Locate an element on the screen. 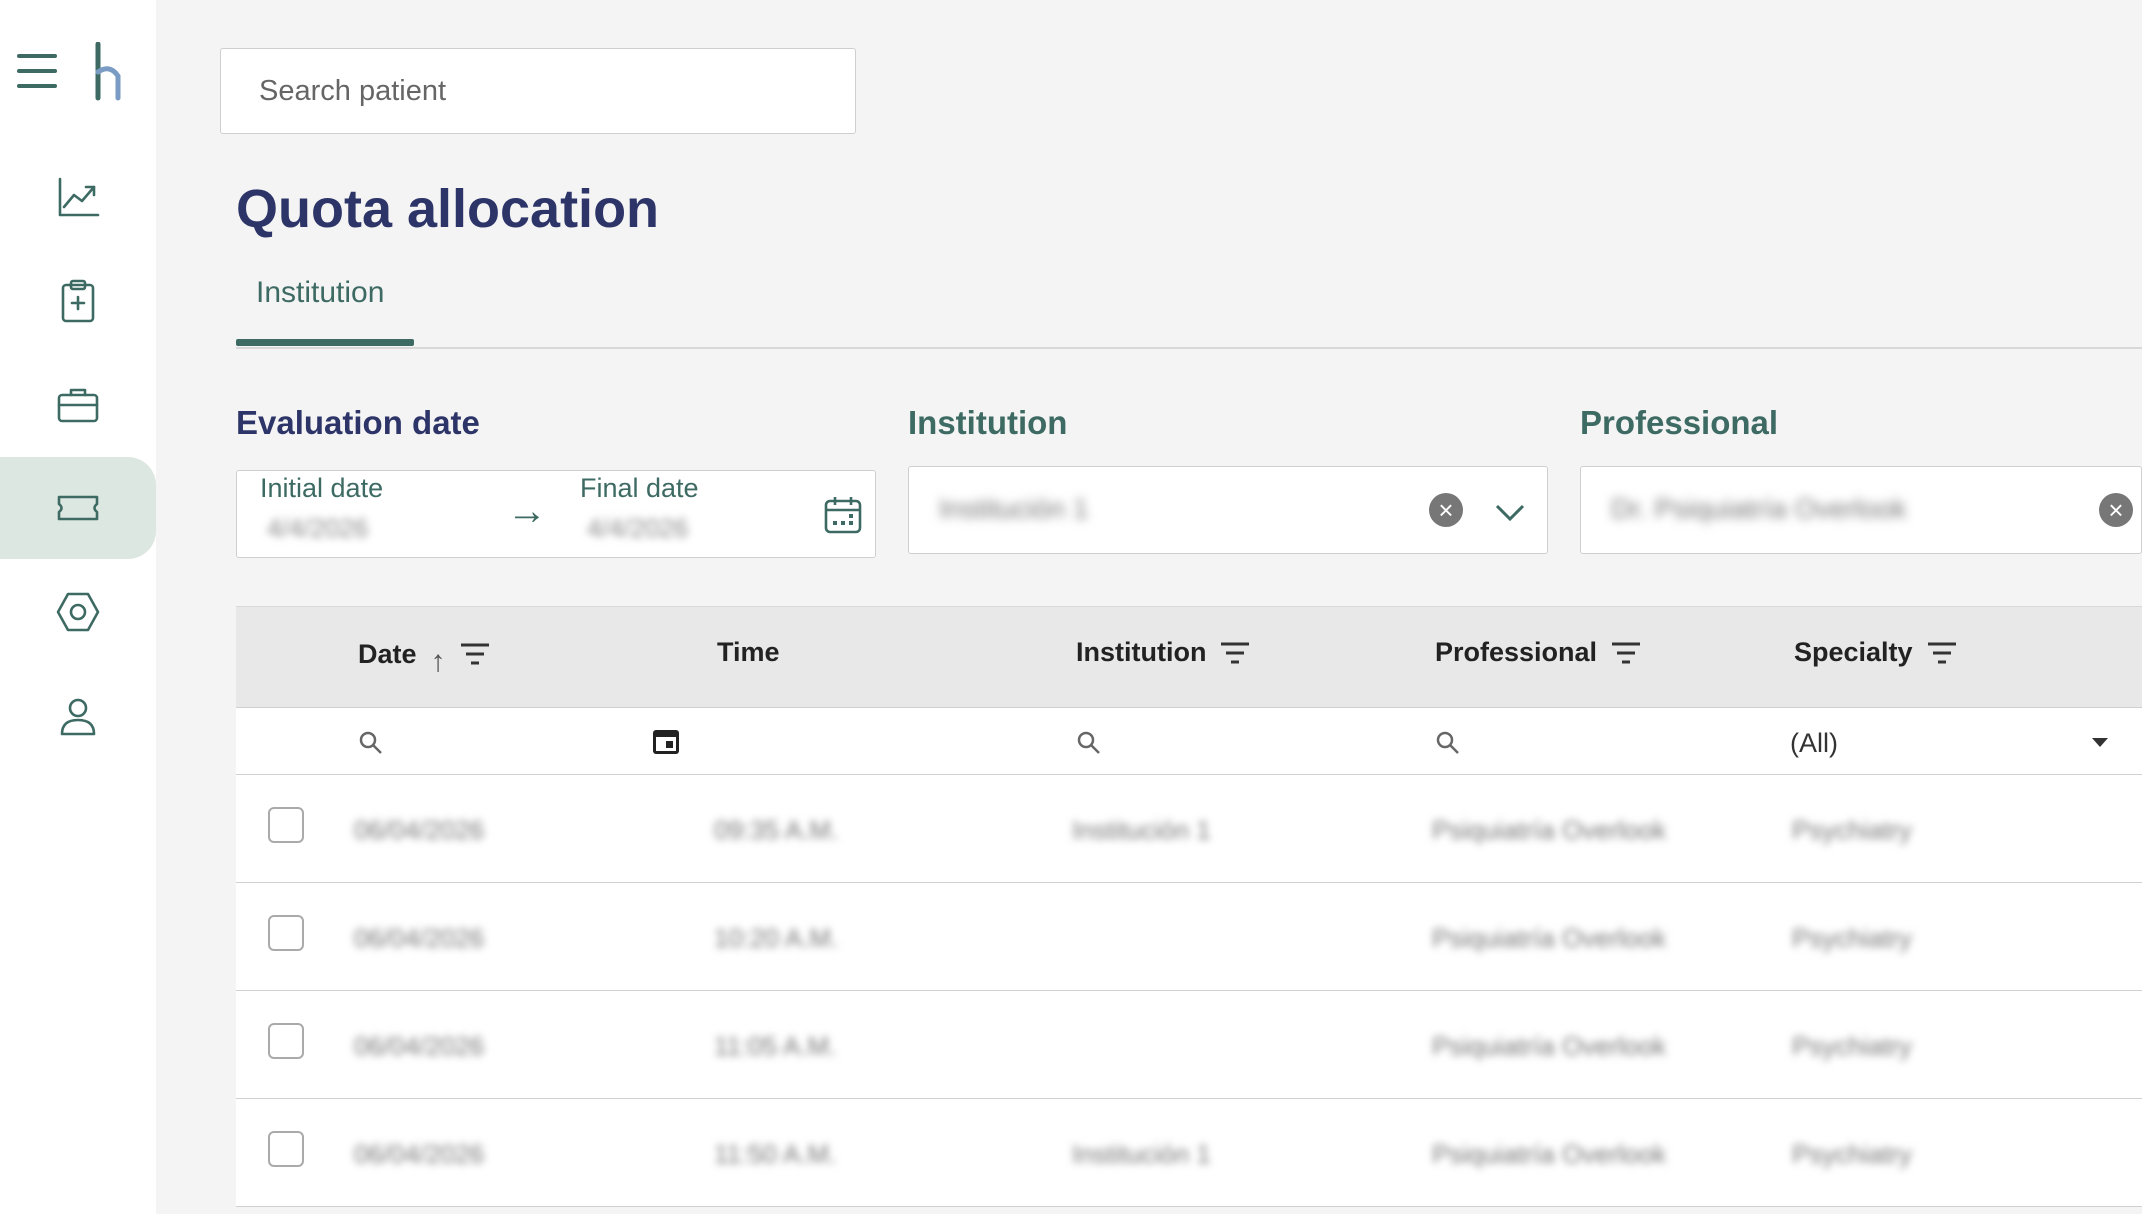 The image size is (2142, 1214). sidebar-item-settings is located at coordinates (78, 612).